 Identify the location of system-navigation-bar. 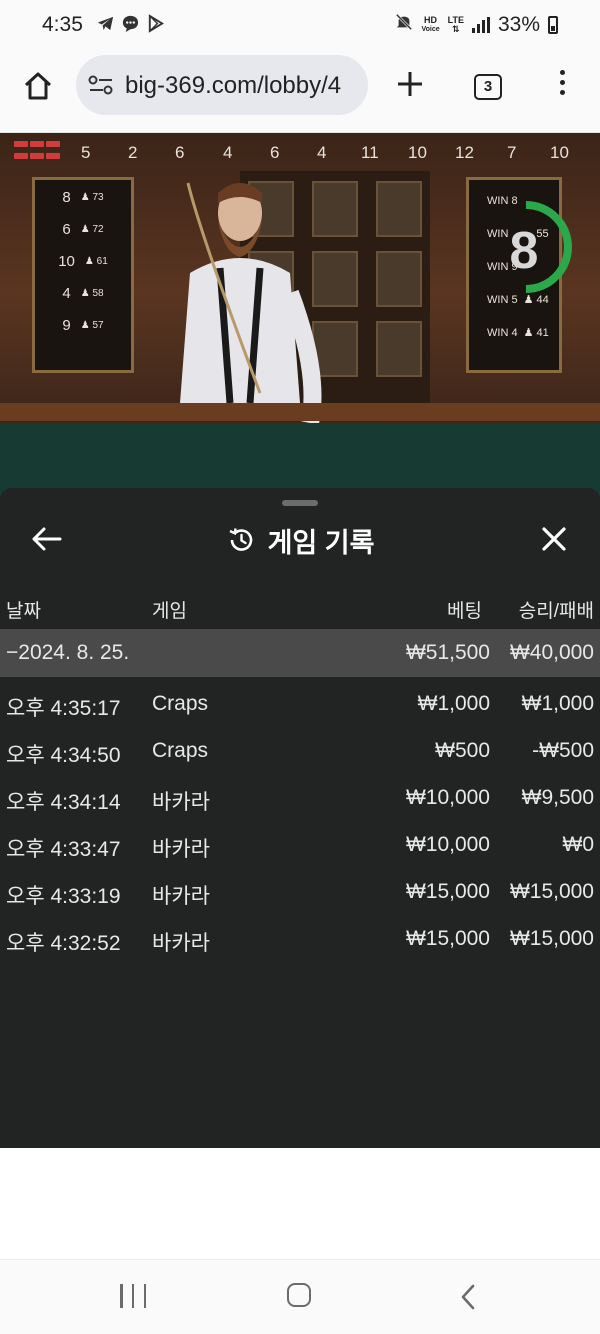
(300, 1296).